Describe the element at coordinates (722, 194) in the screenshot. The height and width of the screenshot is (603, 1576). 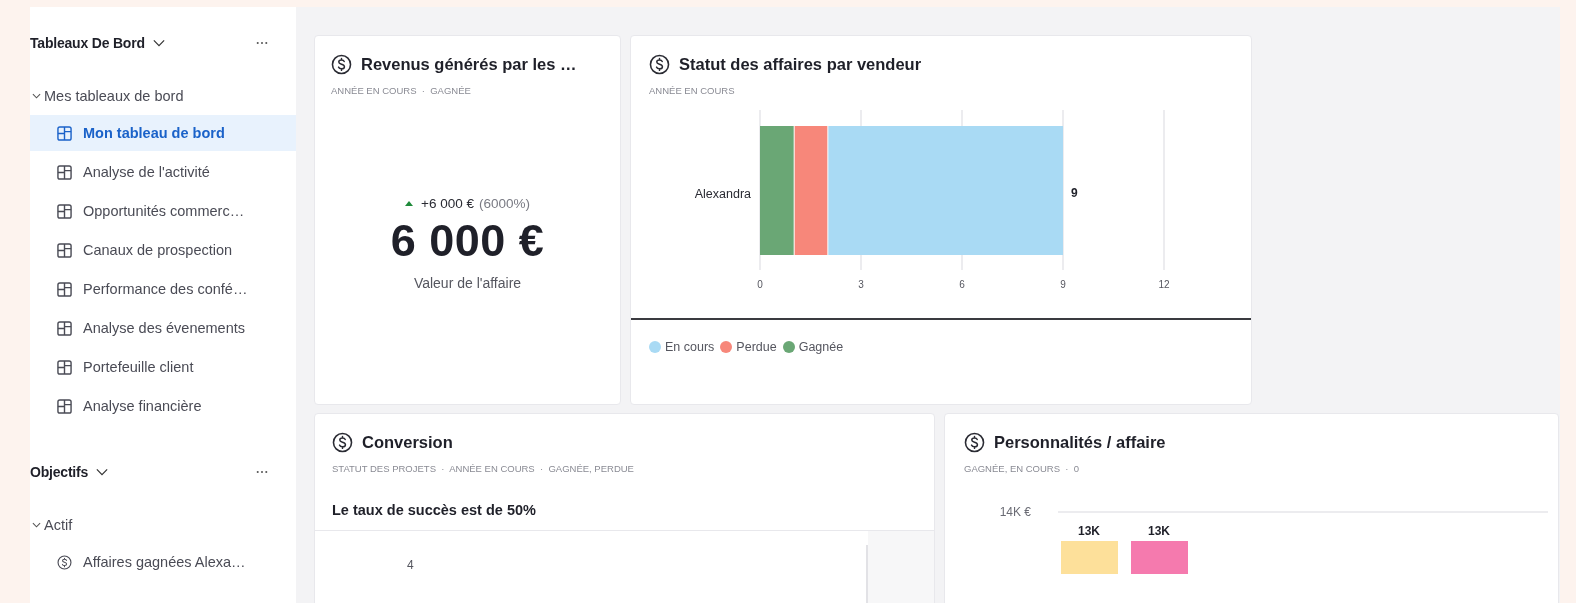
I see `category-label: Alexandra` at that location.